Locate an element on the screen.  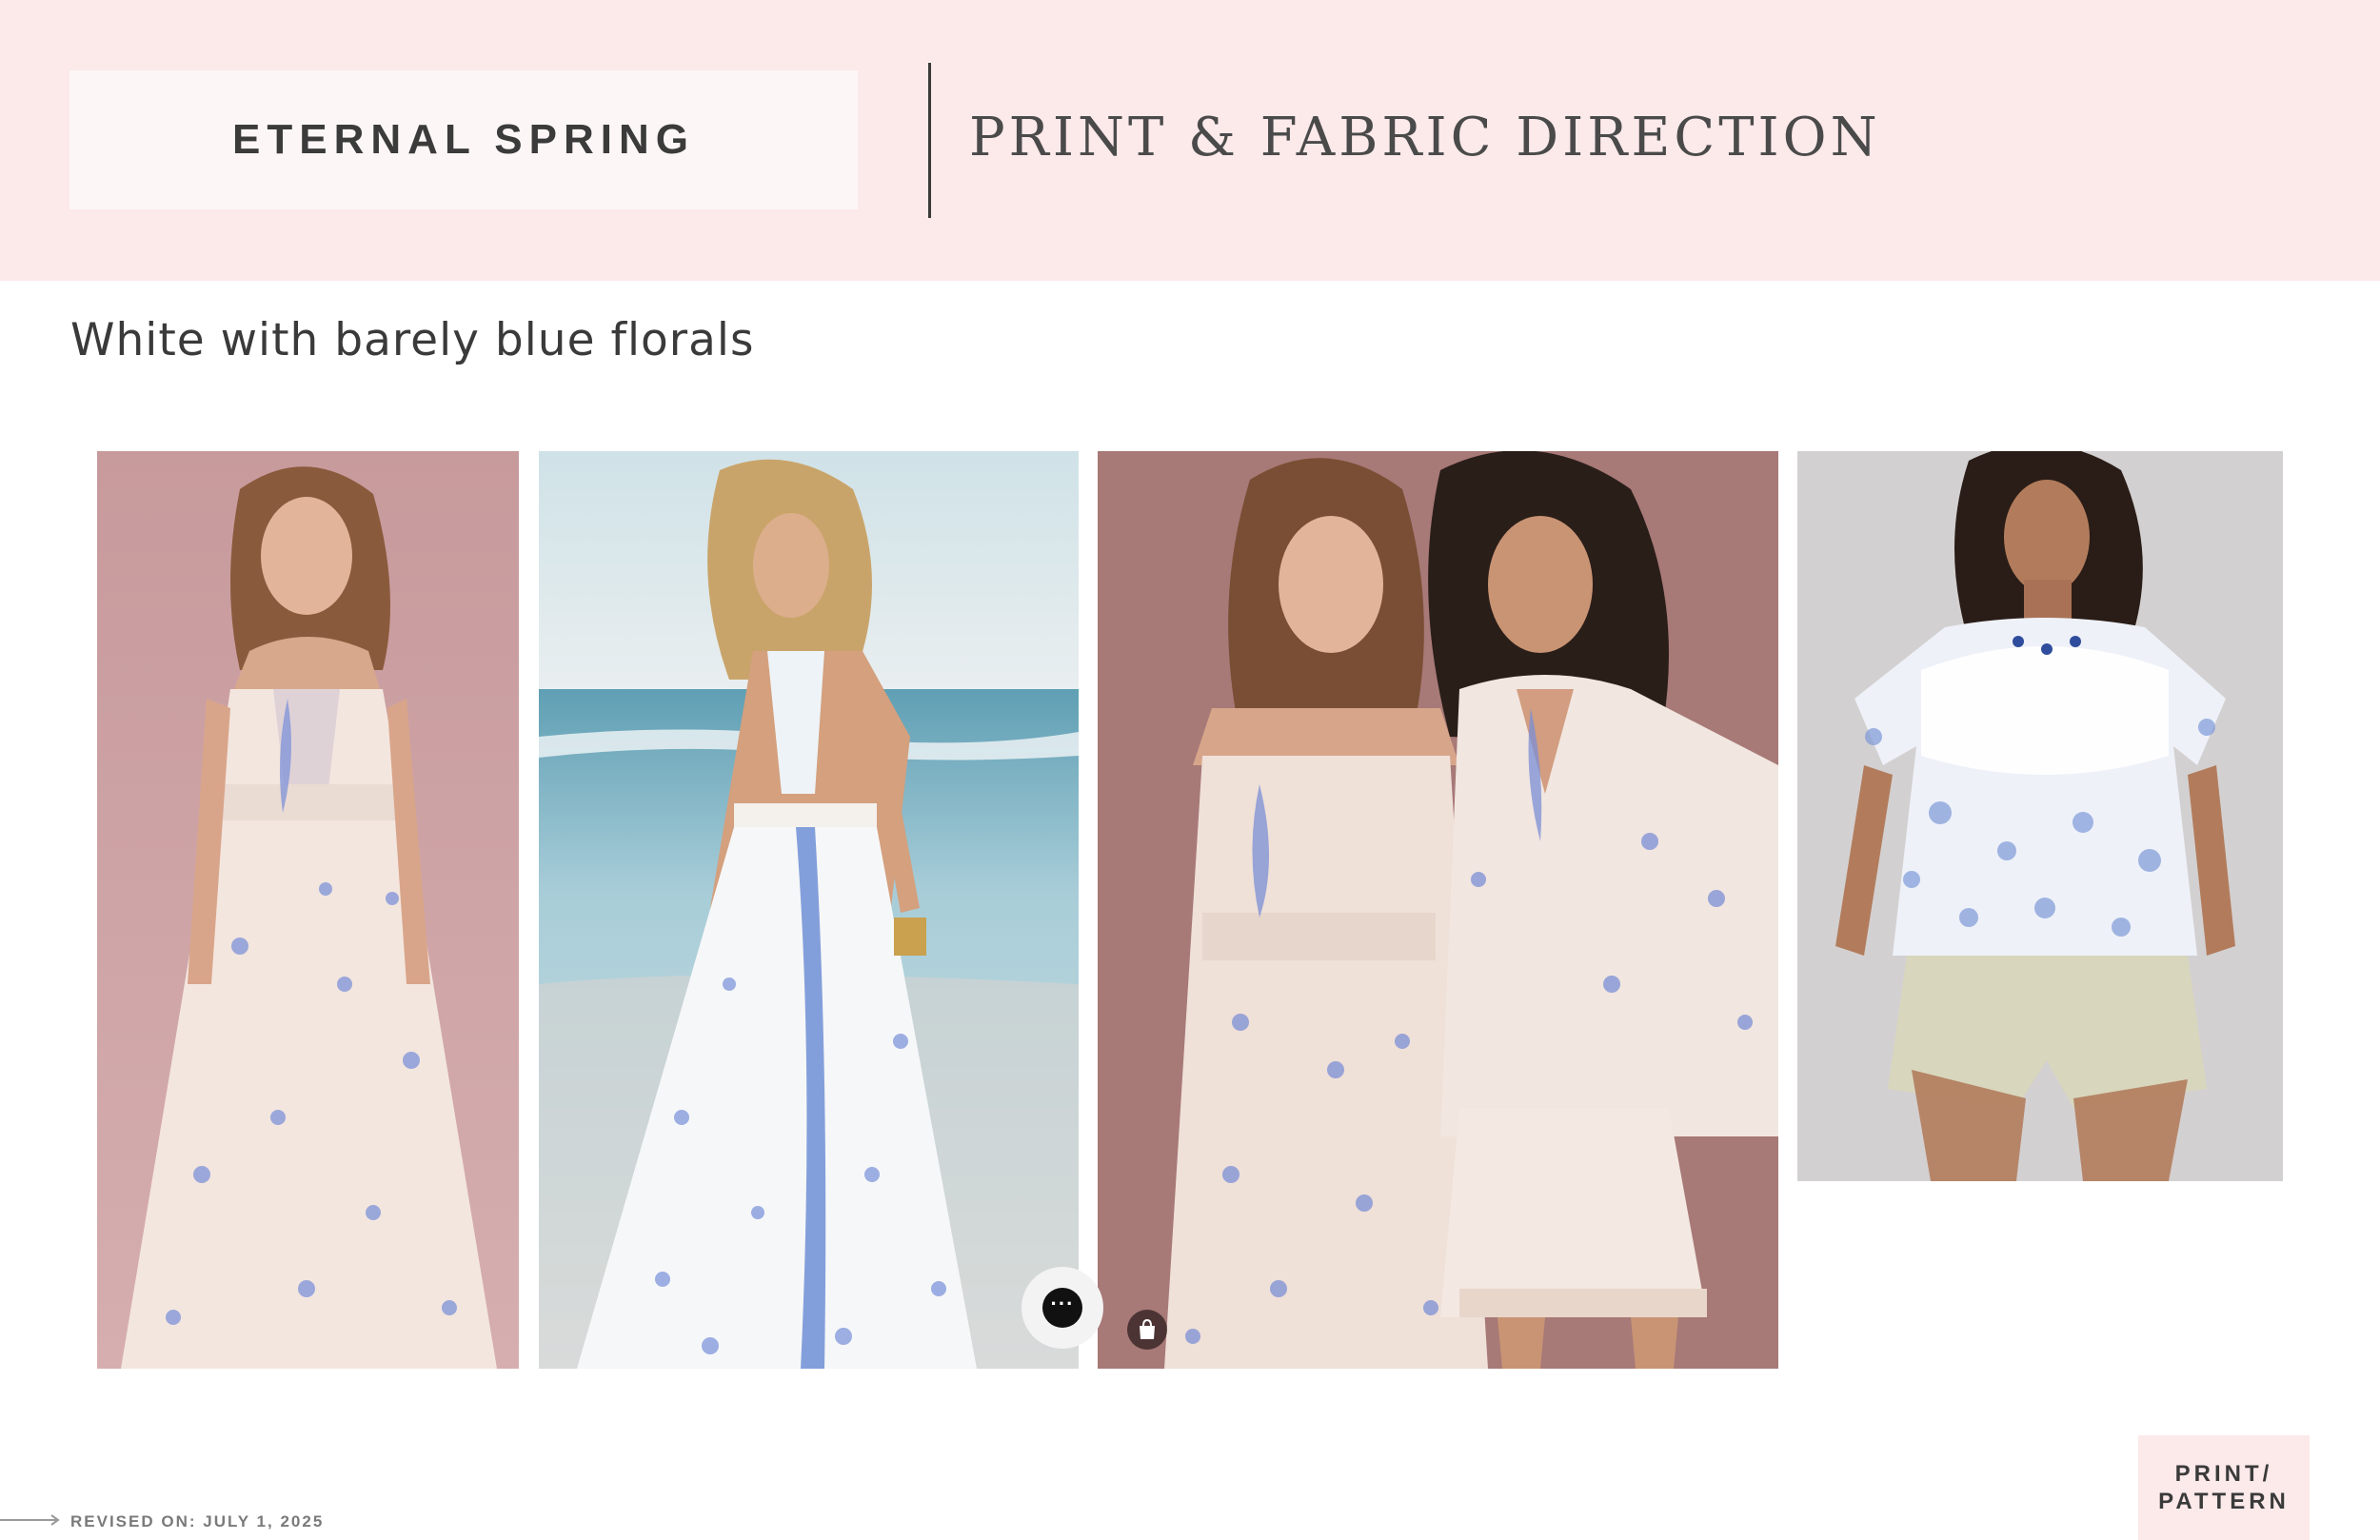
title-box: ETERNAL SPRING is located at coordinates (463, 139).